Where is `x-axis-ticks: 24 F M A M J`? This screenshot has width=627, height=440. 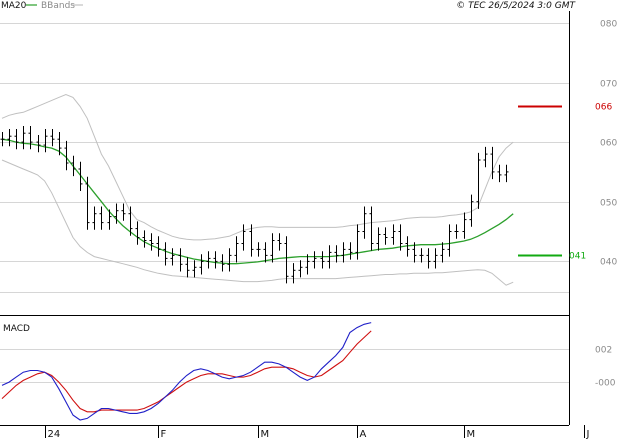 x-axis-ticks: 24 F M A M J is located at coordinates (317, 432).